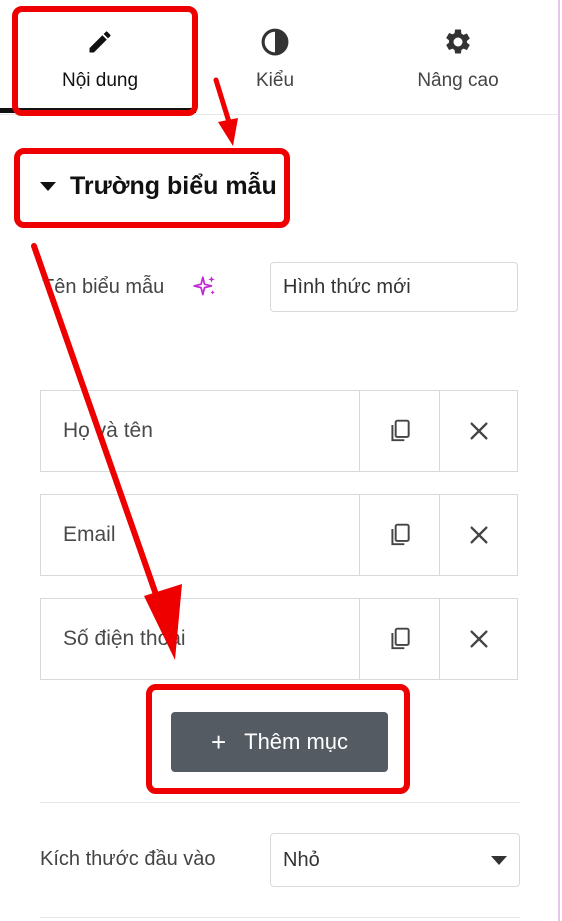 The image size is (562, 921). I want to click on panel-edge, so click(559, 460).